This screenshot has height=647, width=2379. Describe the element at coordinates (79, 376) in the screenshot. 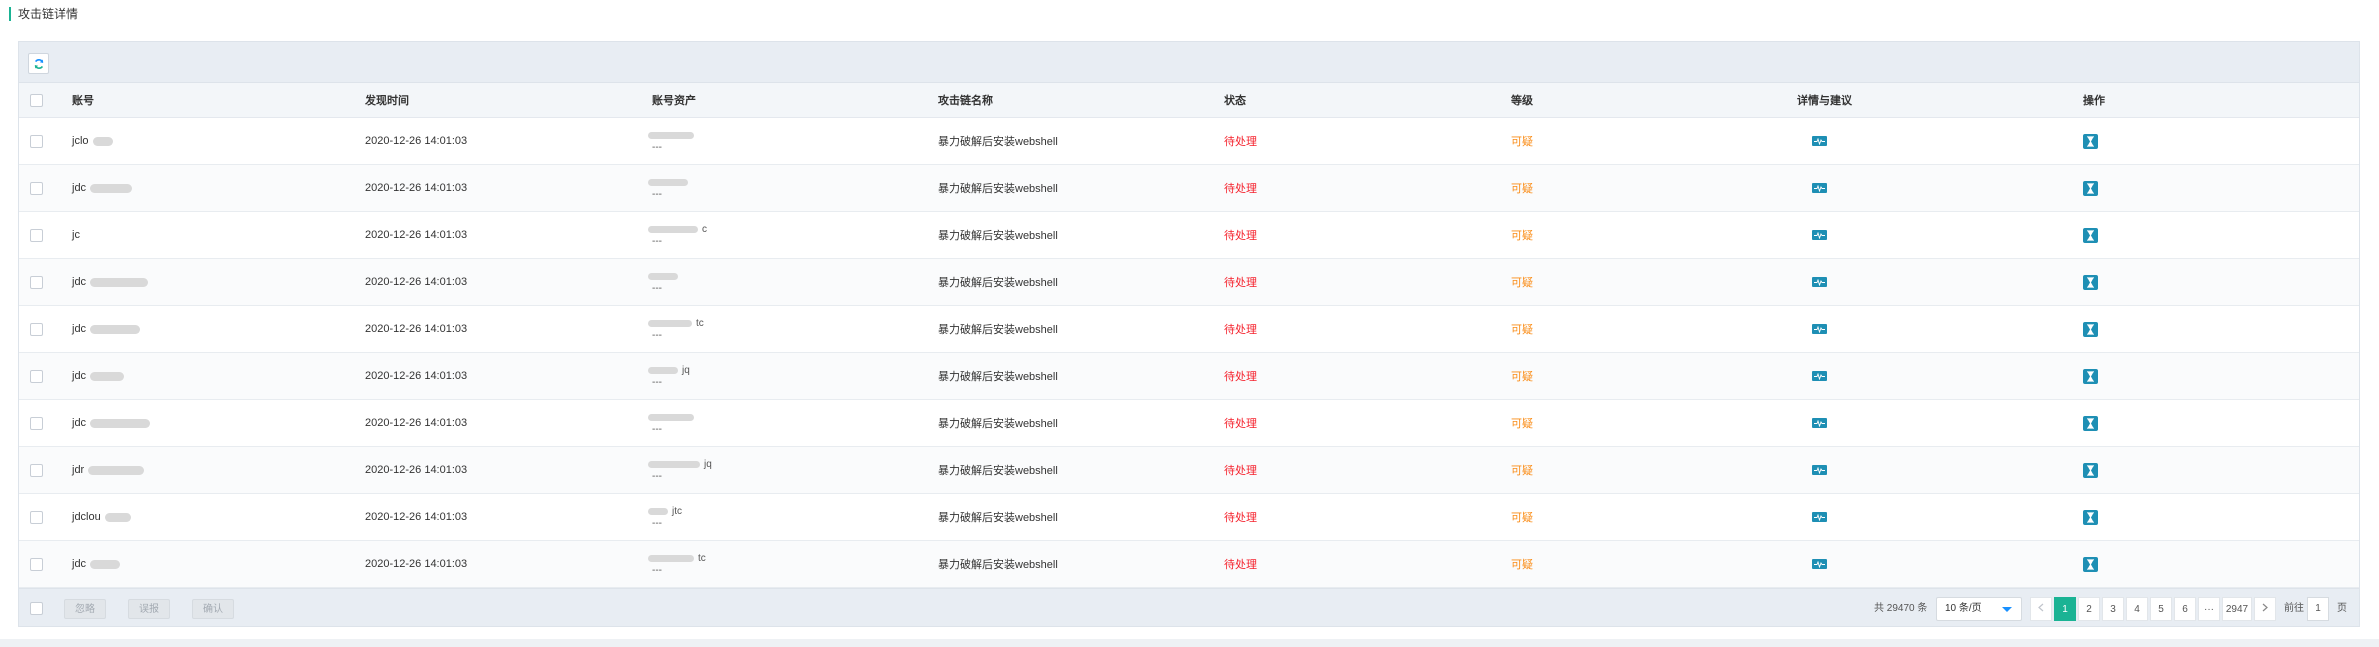

I see `account-text: jdc` at that location.